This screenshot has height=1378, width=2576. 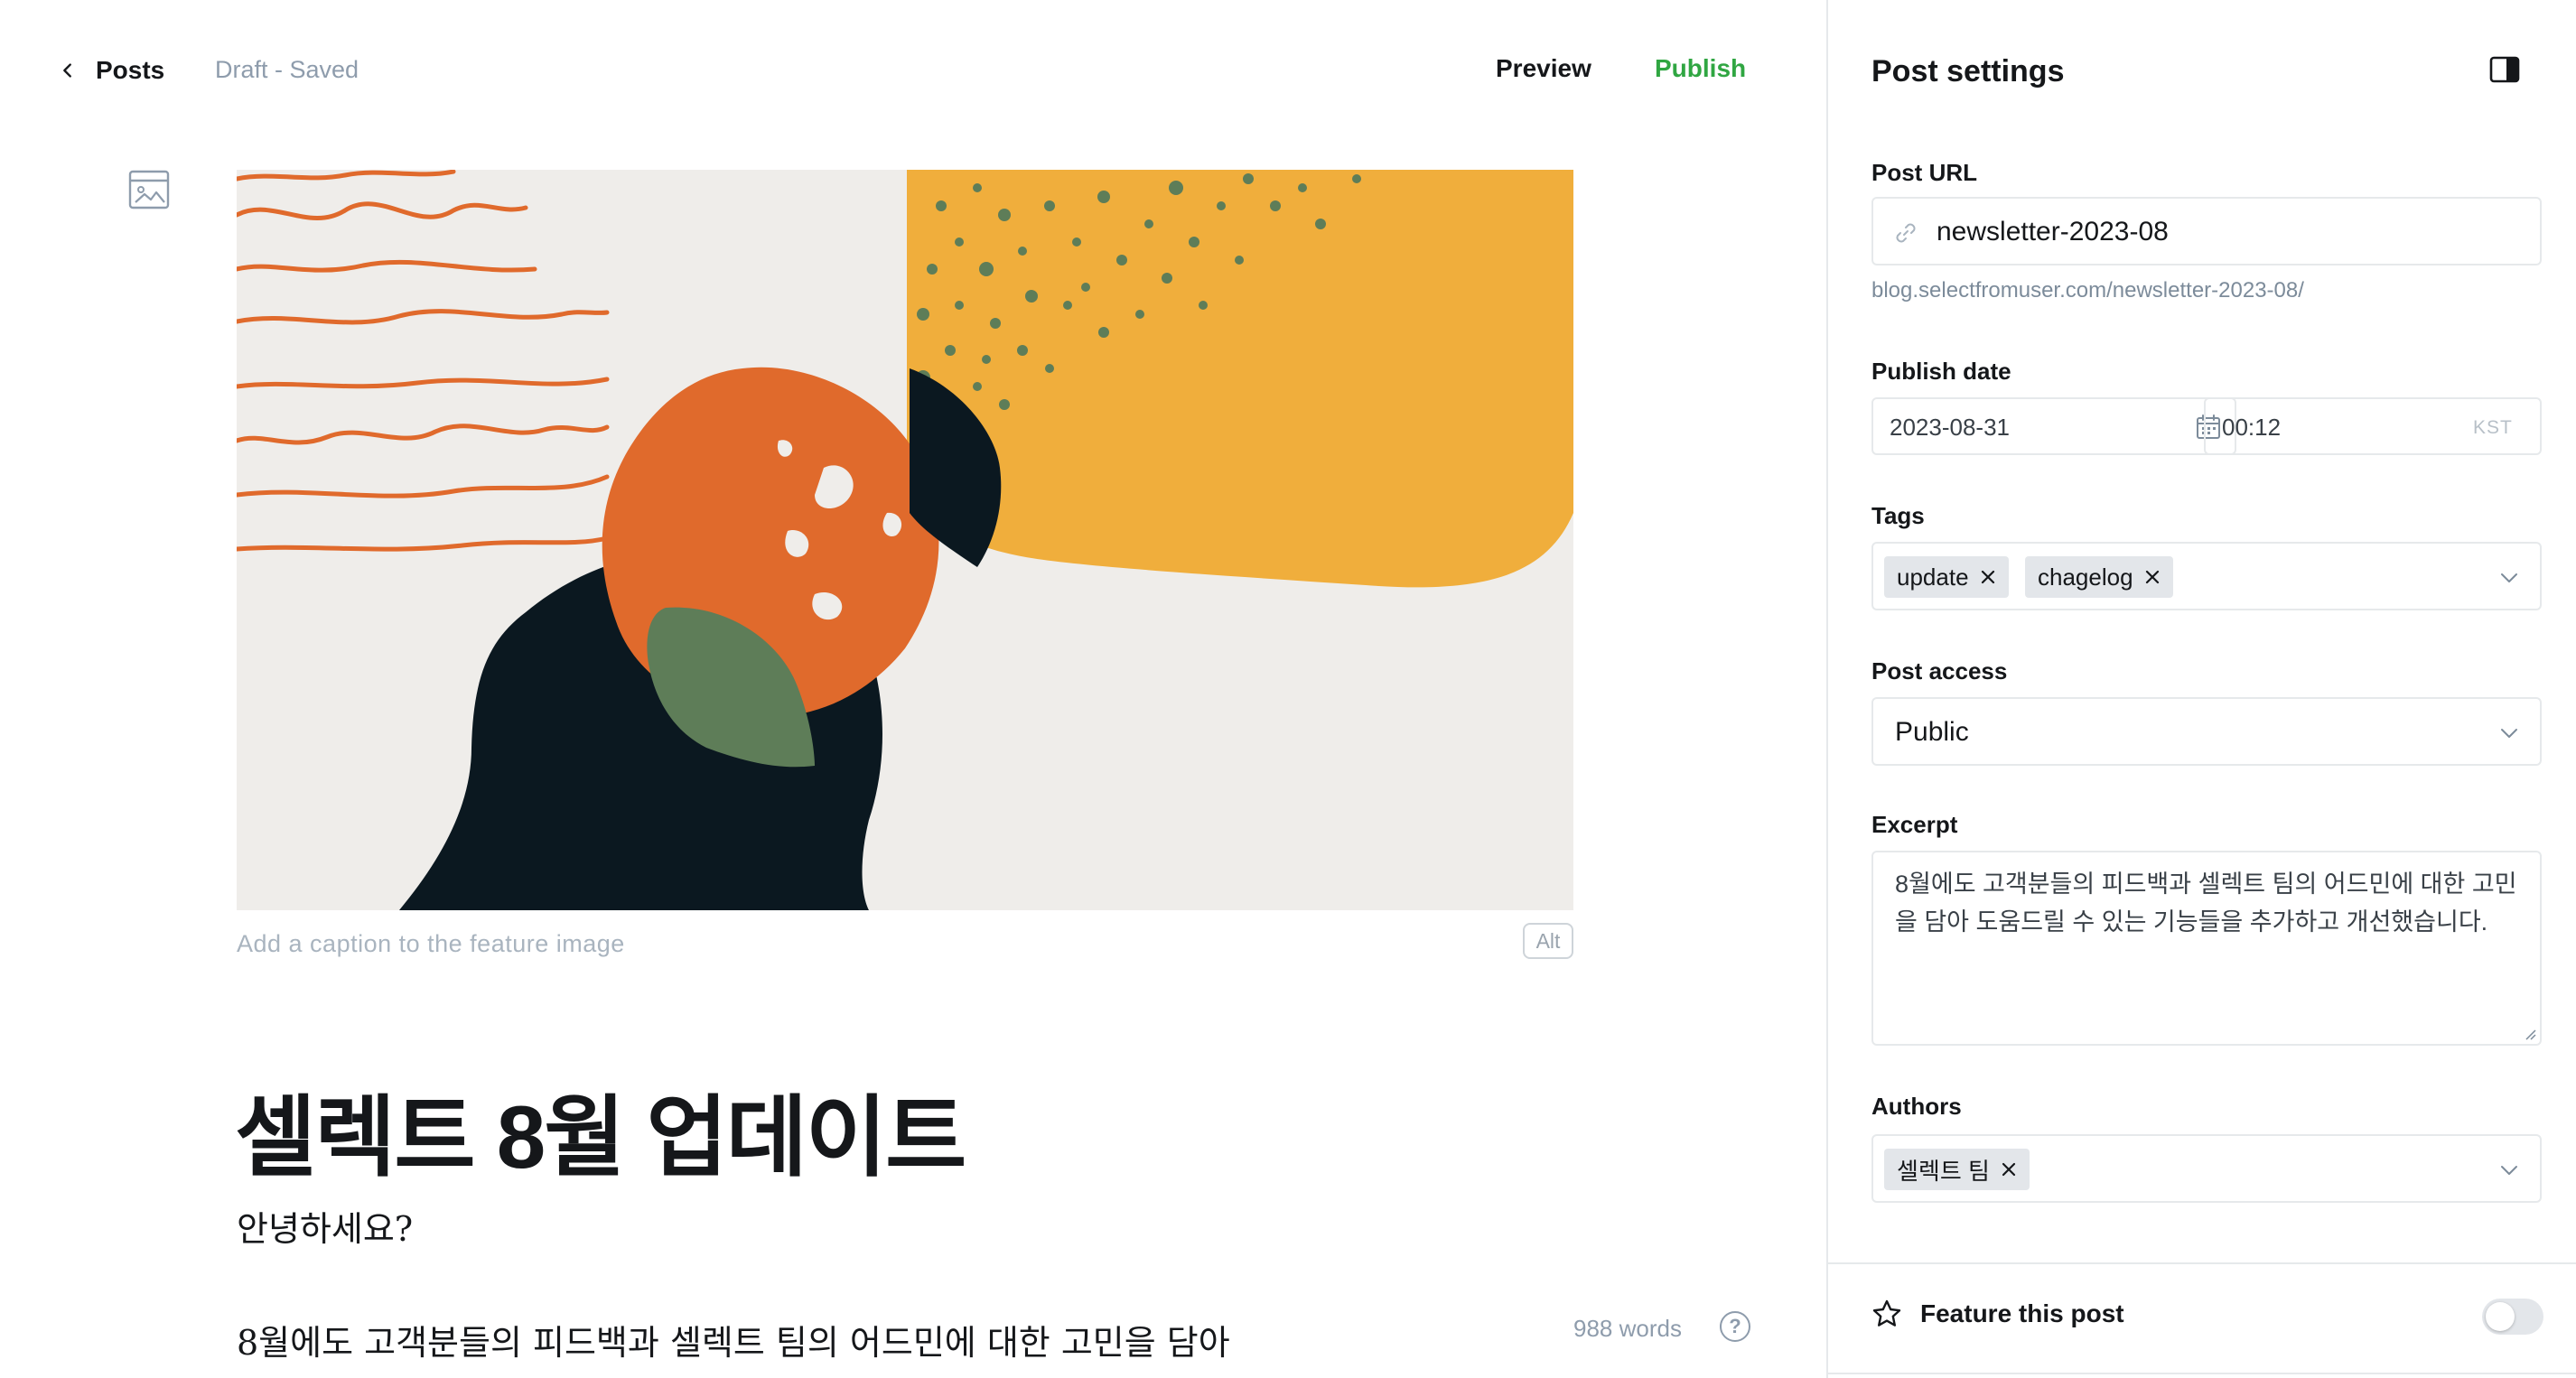 I want to click on resize-handle-icon, so click(x=2530, y=1034).